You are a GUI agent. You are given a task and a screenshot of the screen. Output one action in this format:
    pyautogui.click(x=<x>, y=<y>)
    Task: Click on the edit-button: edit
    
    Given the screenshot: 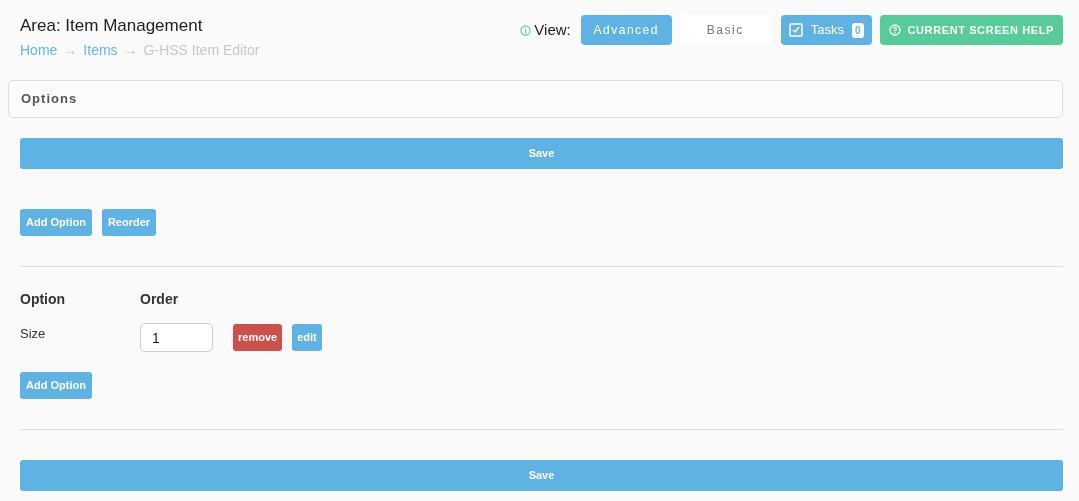 What is the action you would take?
    pyautogui.click(x=307, y=337)
    